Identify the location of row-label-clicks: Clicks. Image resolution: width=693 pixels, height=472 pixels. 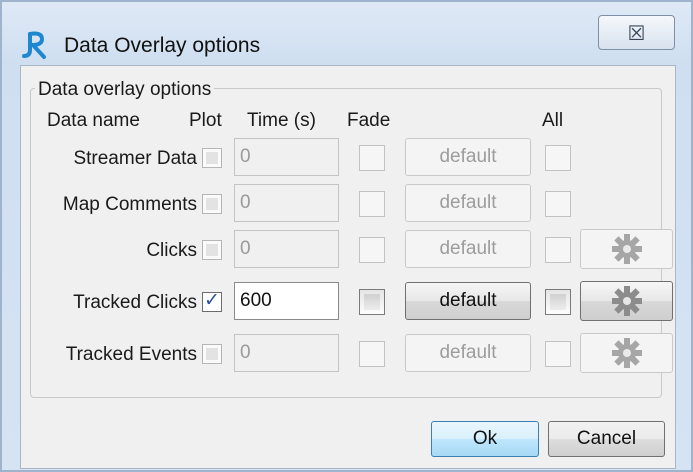
(171, 250).